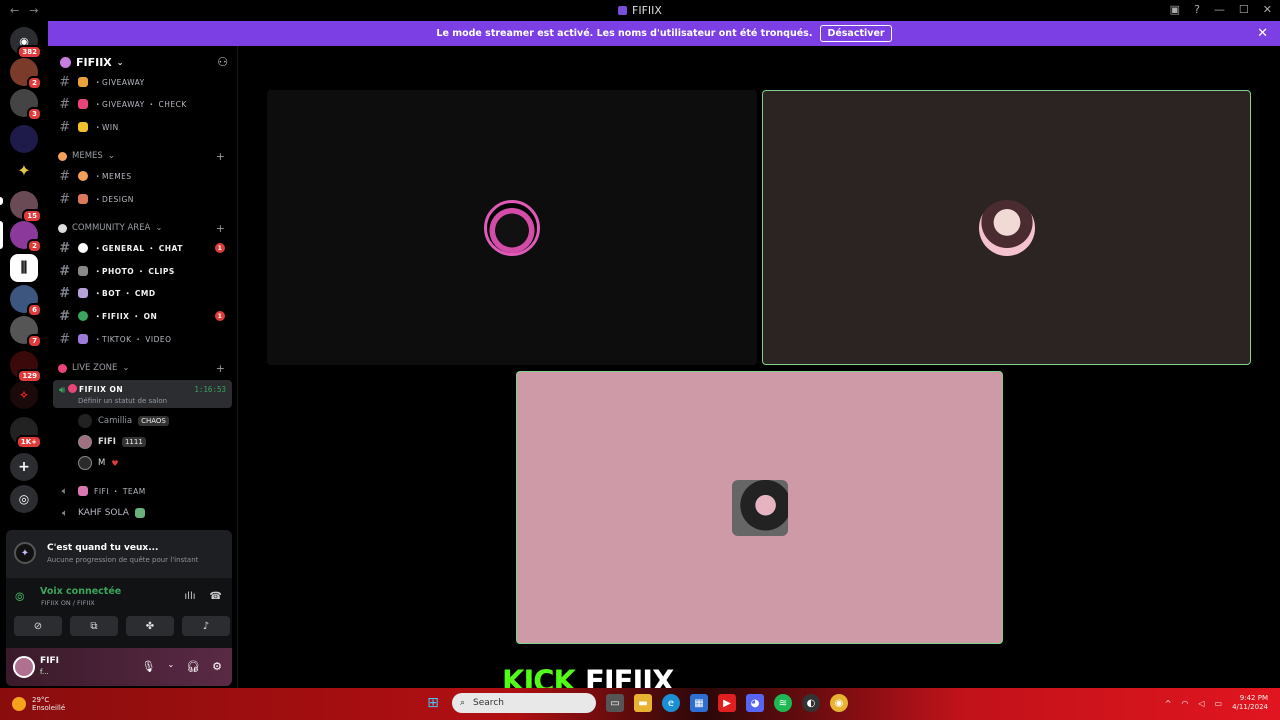 This screenshot has width=1280, height=720. I want to click on channel-photo-clips: # ・PHOTO ・ CLIPS, so click(145, 271).